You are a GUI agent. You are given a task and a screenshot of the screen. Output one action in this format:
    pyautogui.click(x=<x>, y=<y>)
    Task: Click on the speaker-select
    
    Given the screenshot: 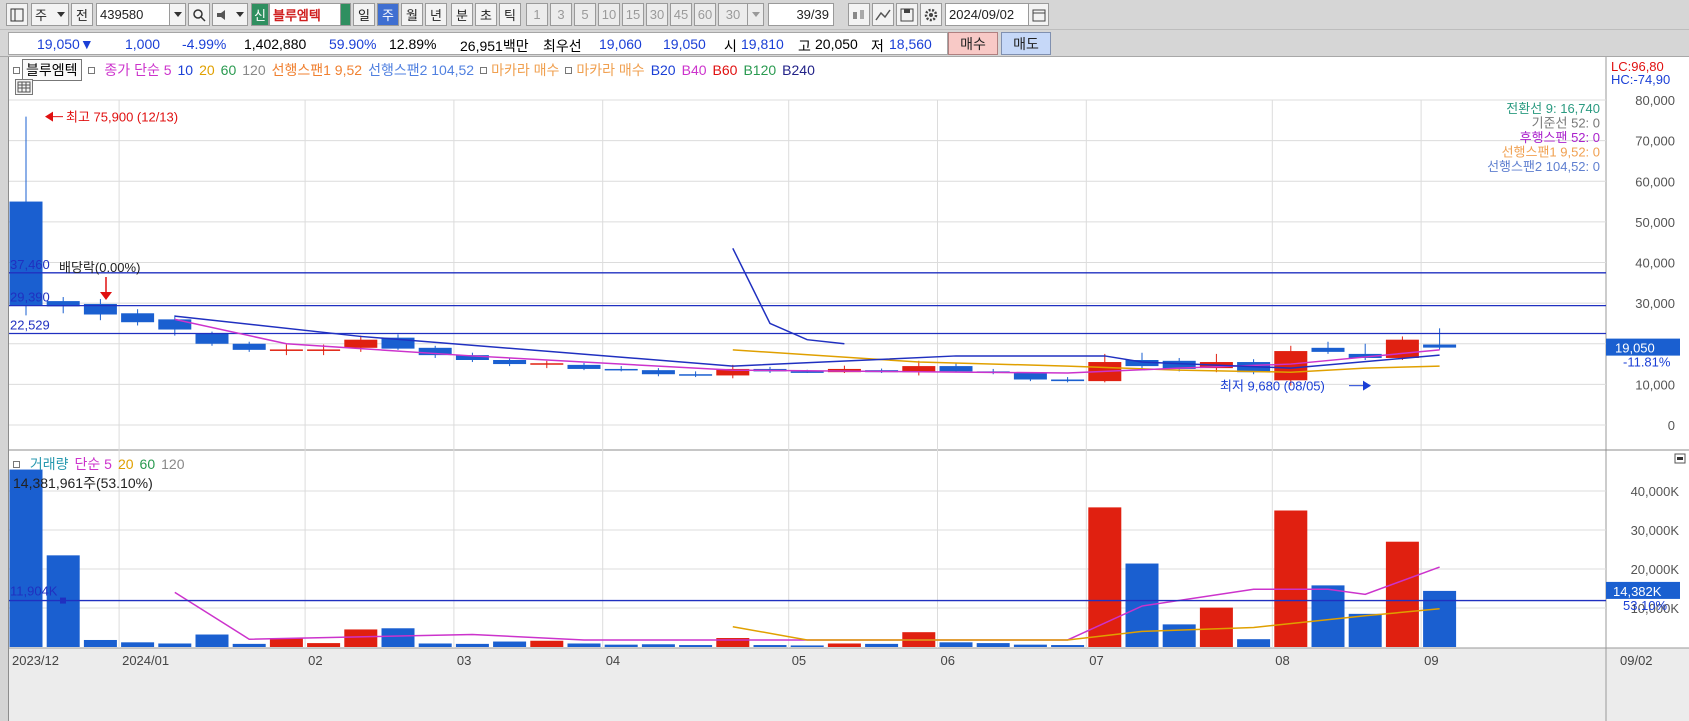 What is the action you would take?
    pyautogui.click(x=230, y=14)
    